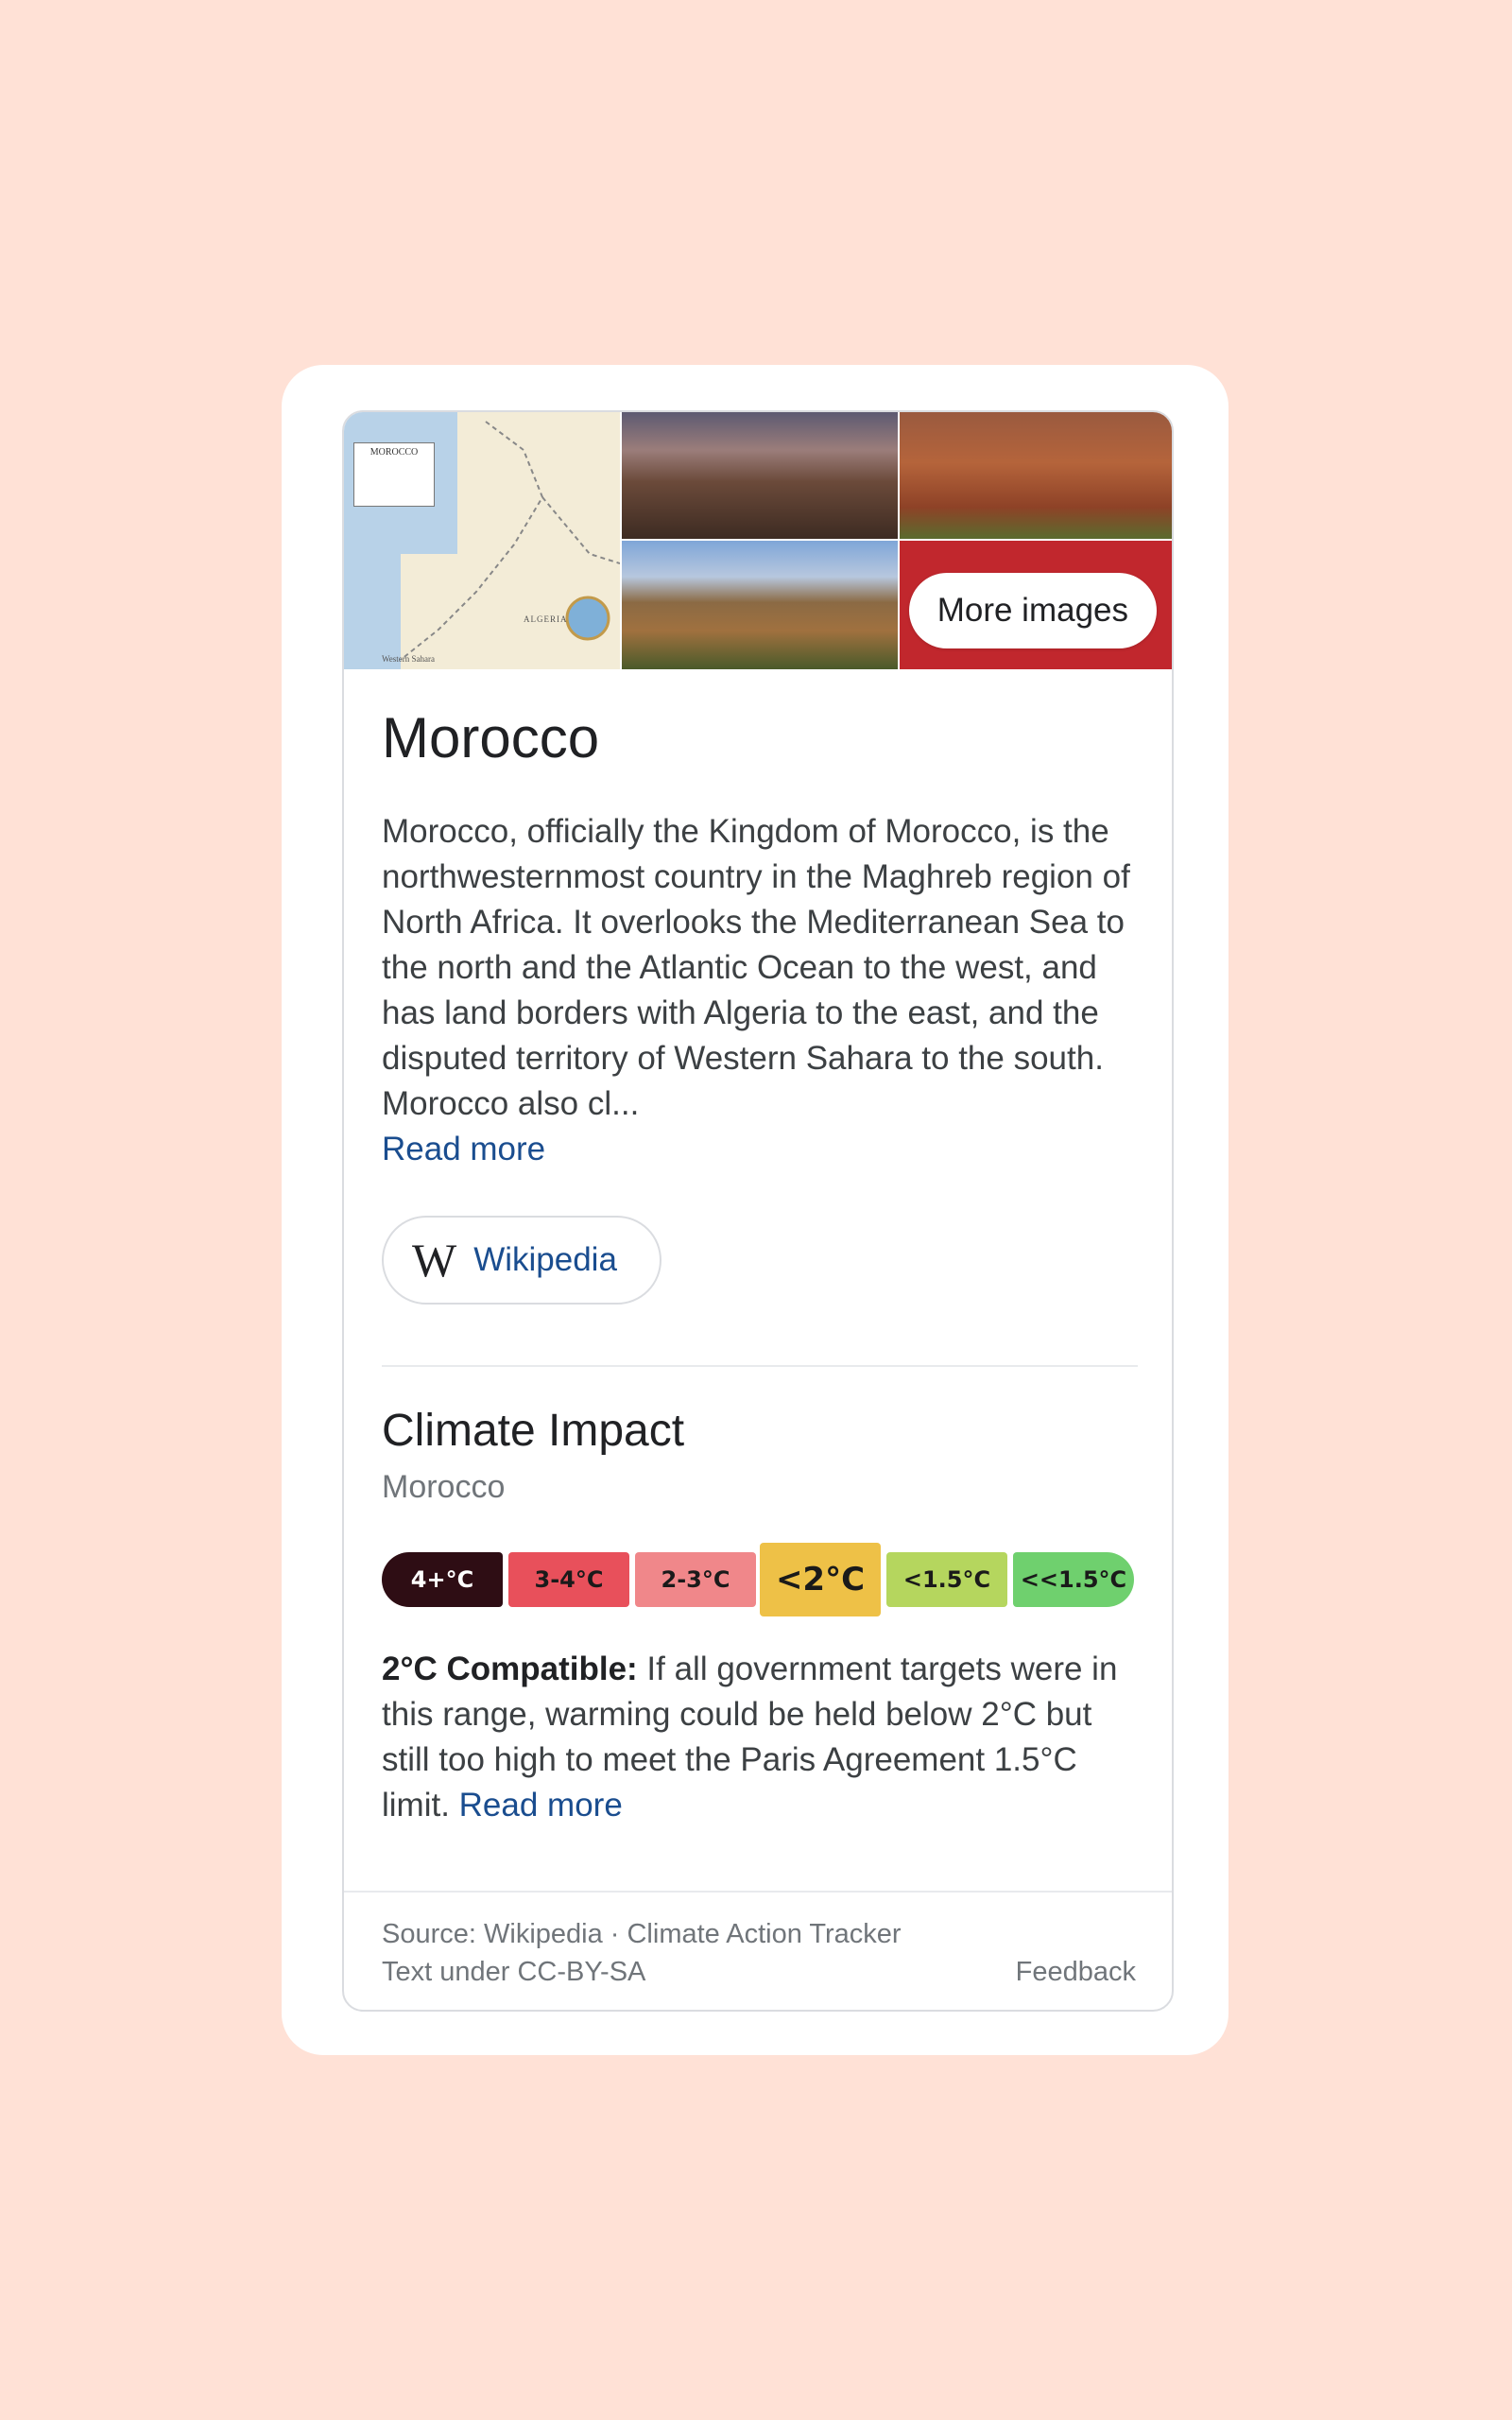 The image size is (1512, 2420). I want to click on climate-rating-scale: 4+°C 3-4°C 2-3°C <2°C <1.5°C <<1.5°C, so click(760, 1580).